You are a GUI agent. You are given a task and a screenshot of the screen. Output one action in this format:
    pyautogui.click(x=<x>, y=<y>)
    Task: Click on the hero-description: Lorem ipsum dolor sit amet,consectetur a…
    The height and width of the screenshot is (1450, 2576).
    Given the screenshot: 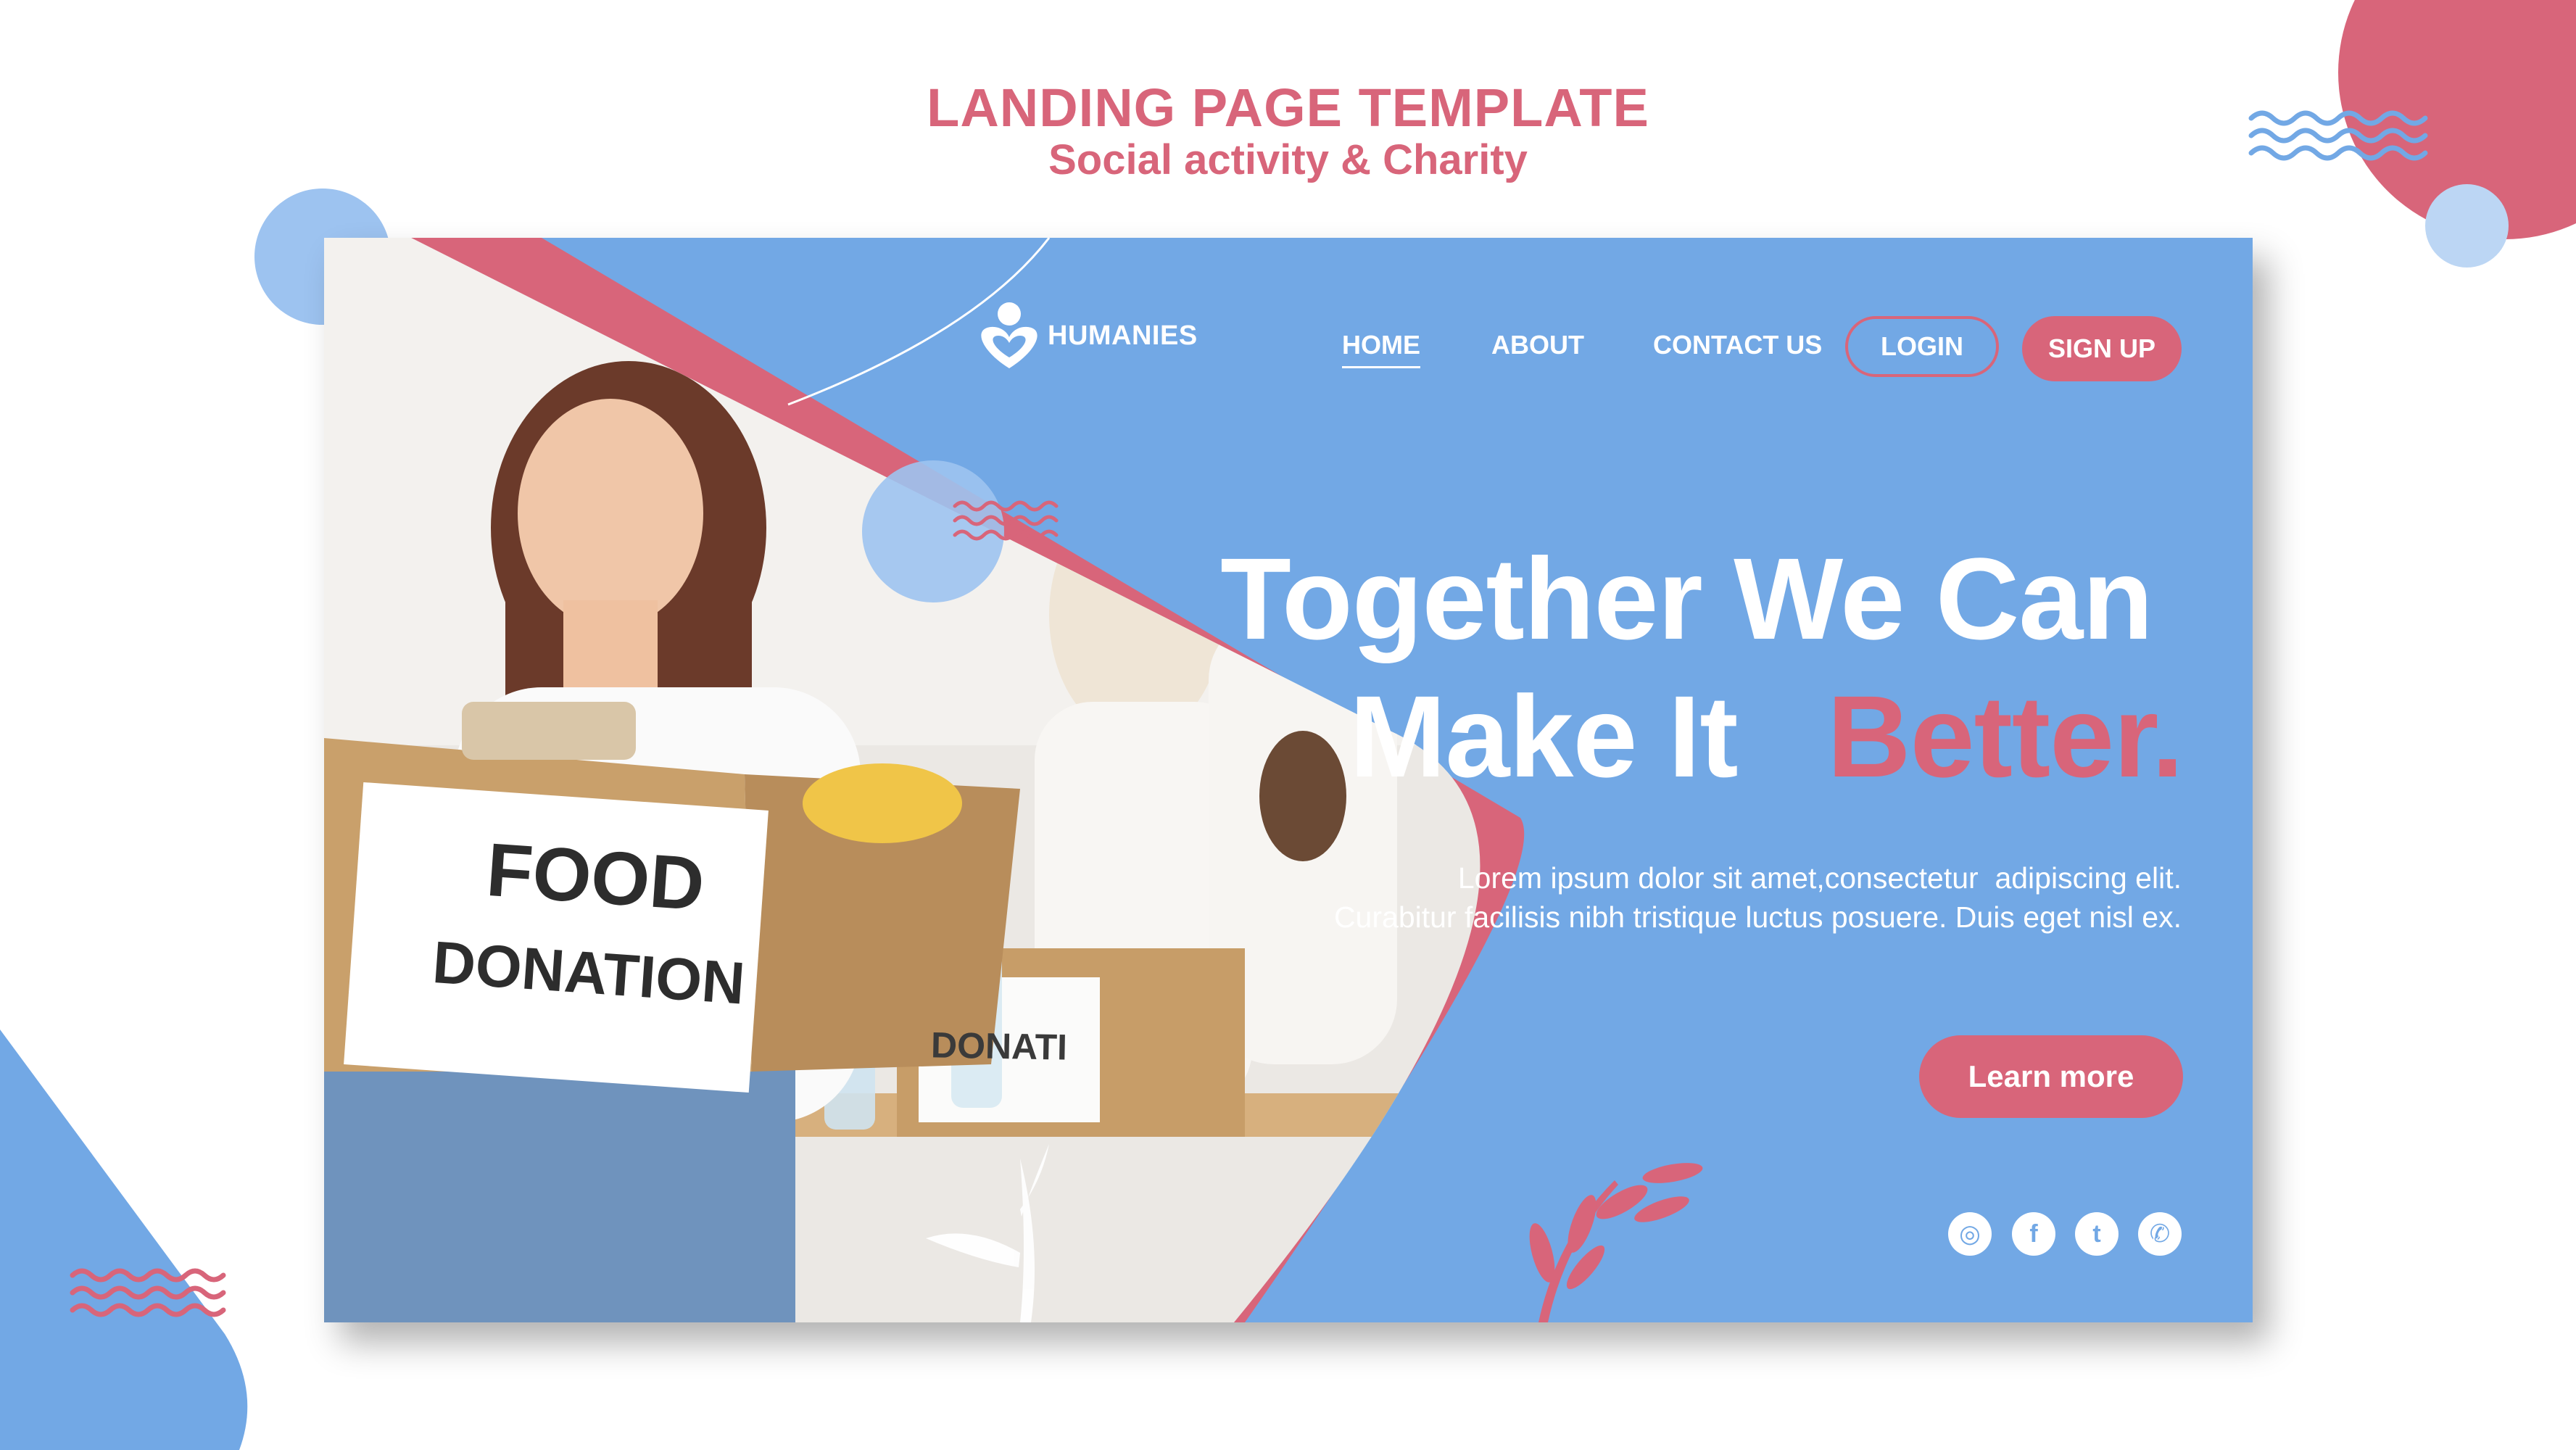 What is the action you would take?
    pyautogui.click(x=1675, y=897)
    